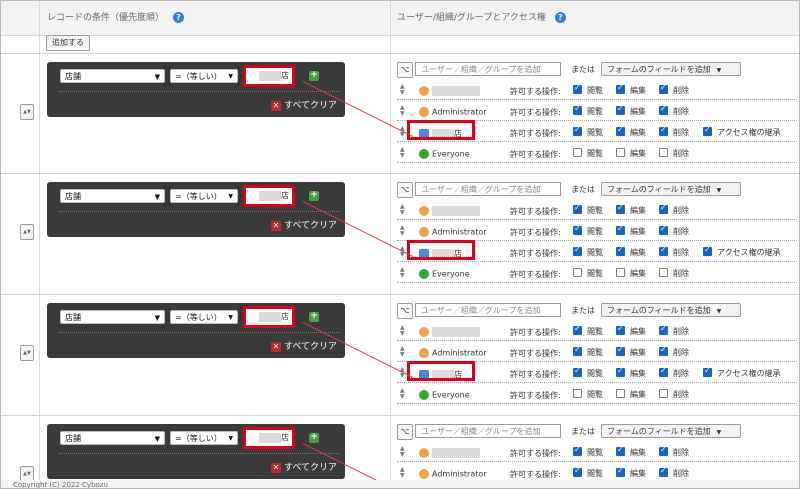  I want to click on chevron-down-icon: ▼, so click(230, 438).